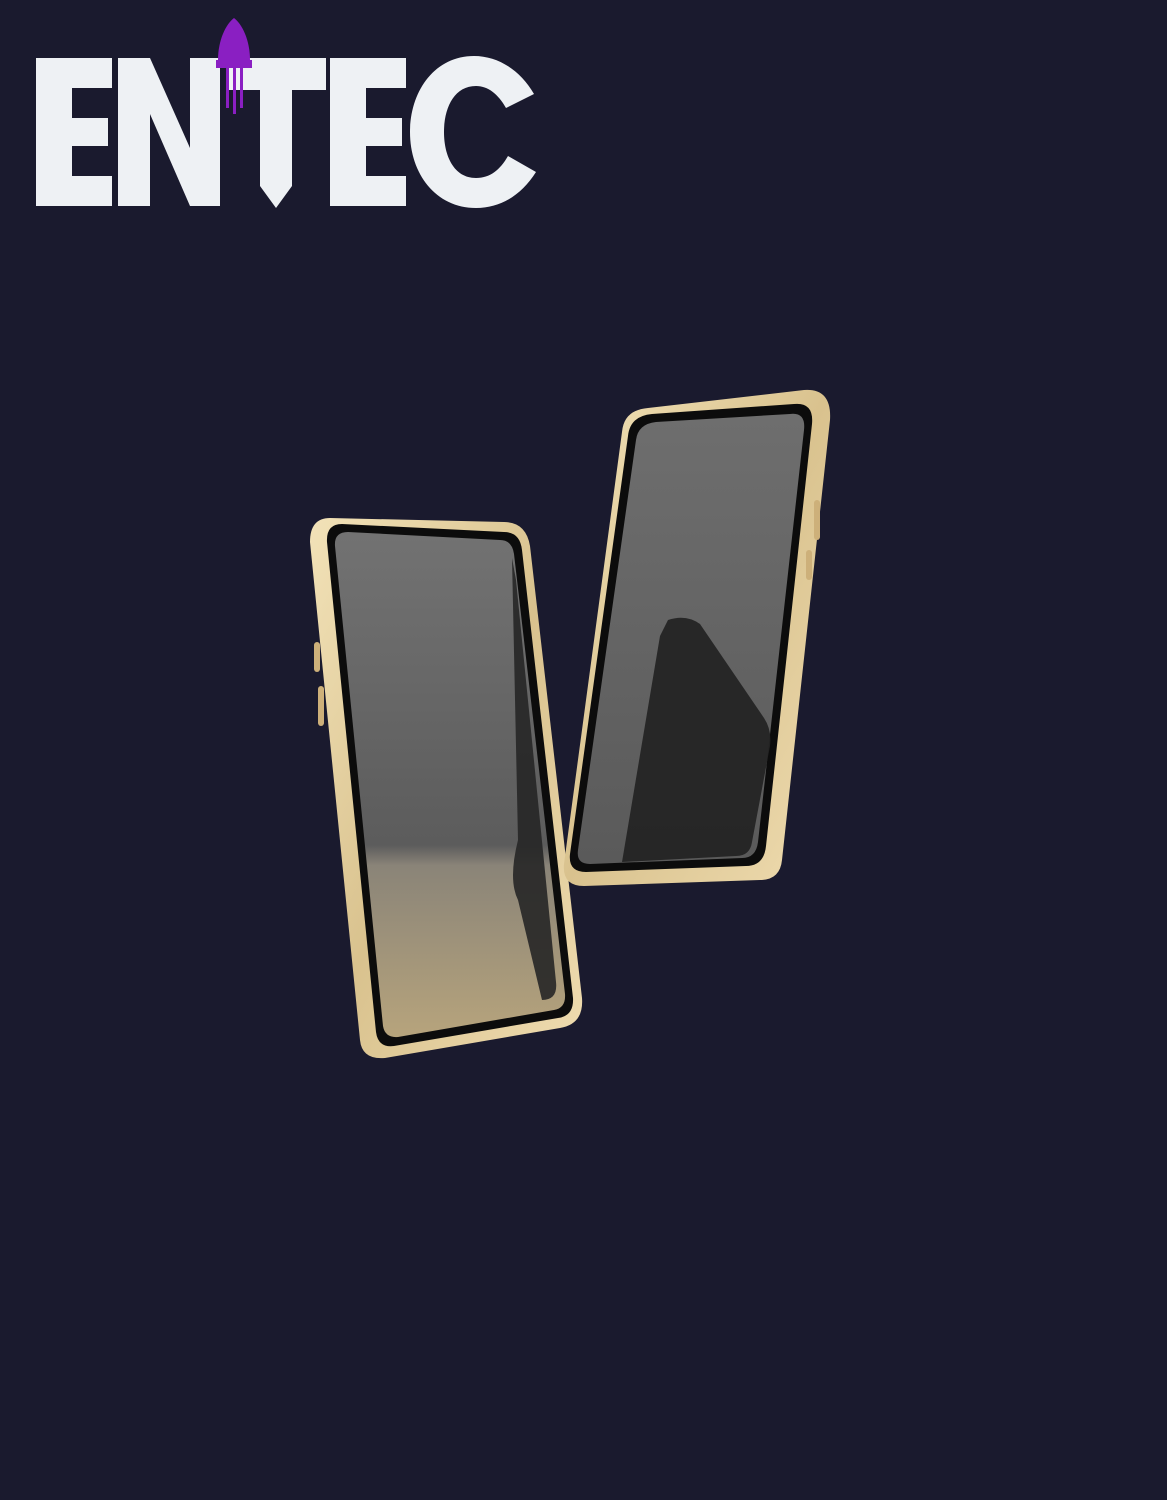 This screenshot has width=1167, height=1500. What do you see at coordinates (446, 788) in the screenshot?
I see `smartphone-left` at bounding box center [446, 788].